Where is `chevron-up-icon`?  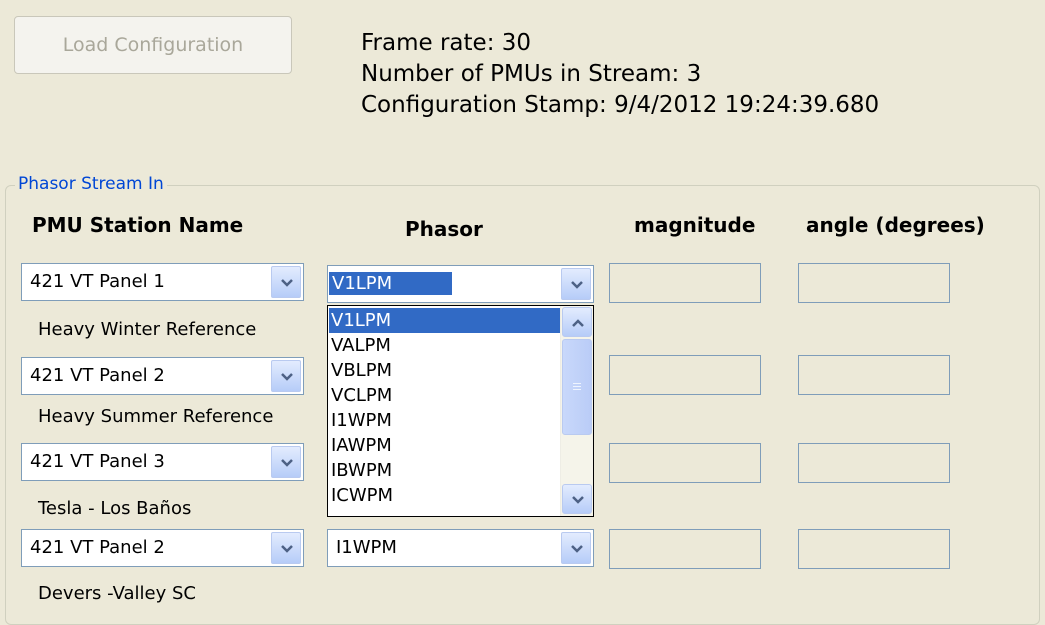
chevron-up-icon is located at coordinates (578, 323).